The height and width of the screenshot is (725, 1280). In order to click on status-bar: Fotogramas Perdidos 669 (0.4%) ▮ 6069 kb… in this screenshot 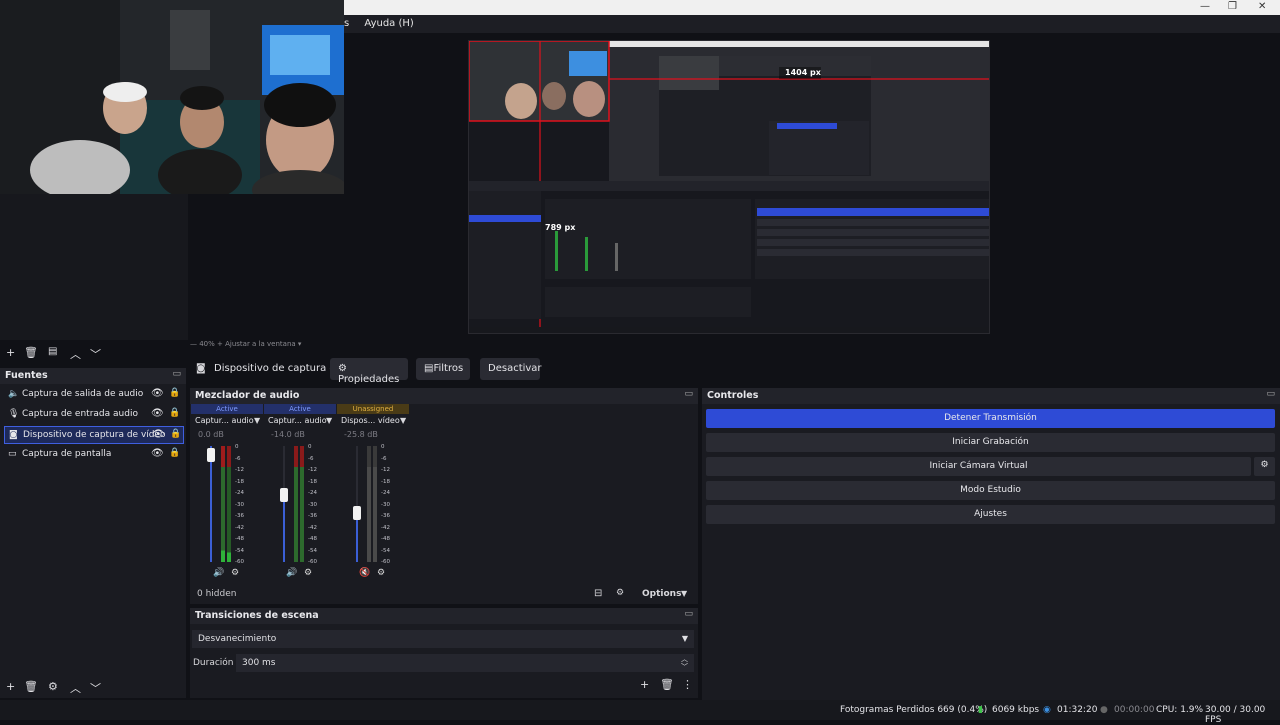, I will do `click(640, 712)`.